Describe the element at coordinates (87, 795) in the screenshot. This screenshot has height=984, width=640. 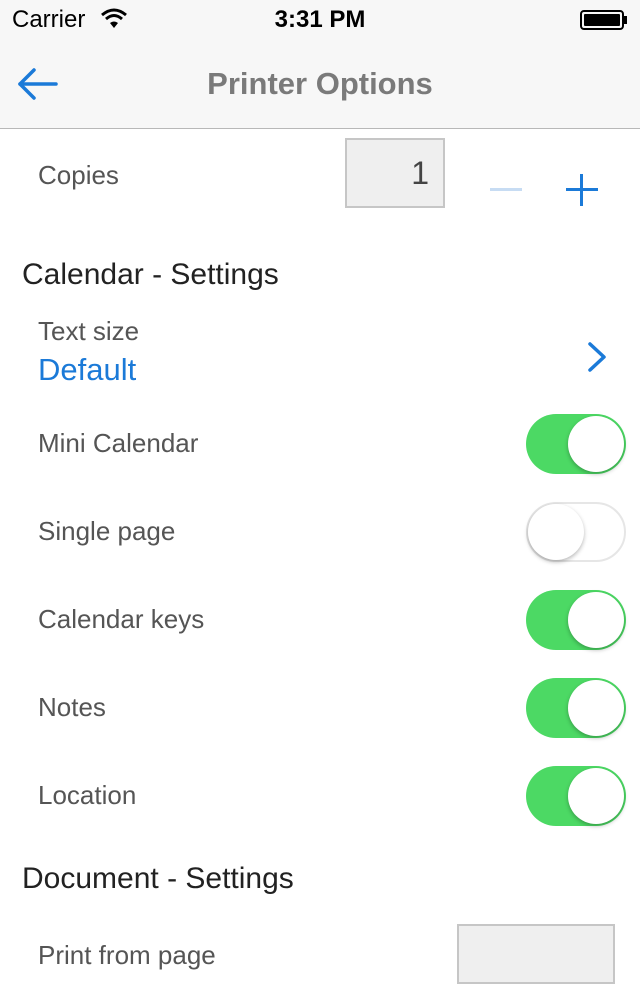
I see `location-label: Location` at that location.